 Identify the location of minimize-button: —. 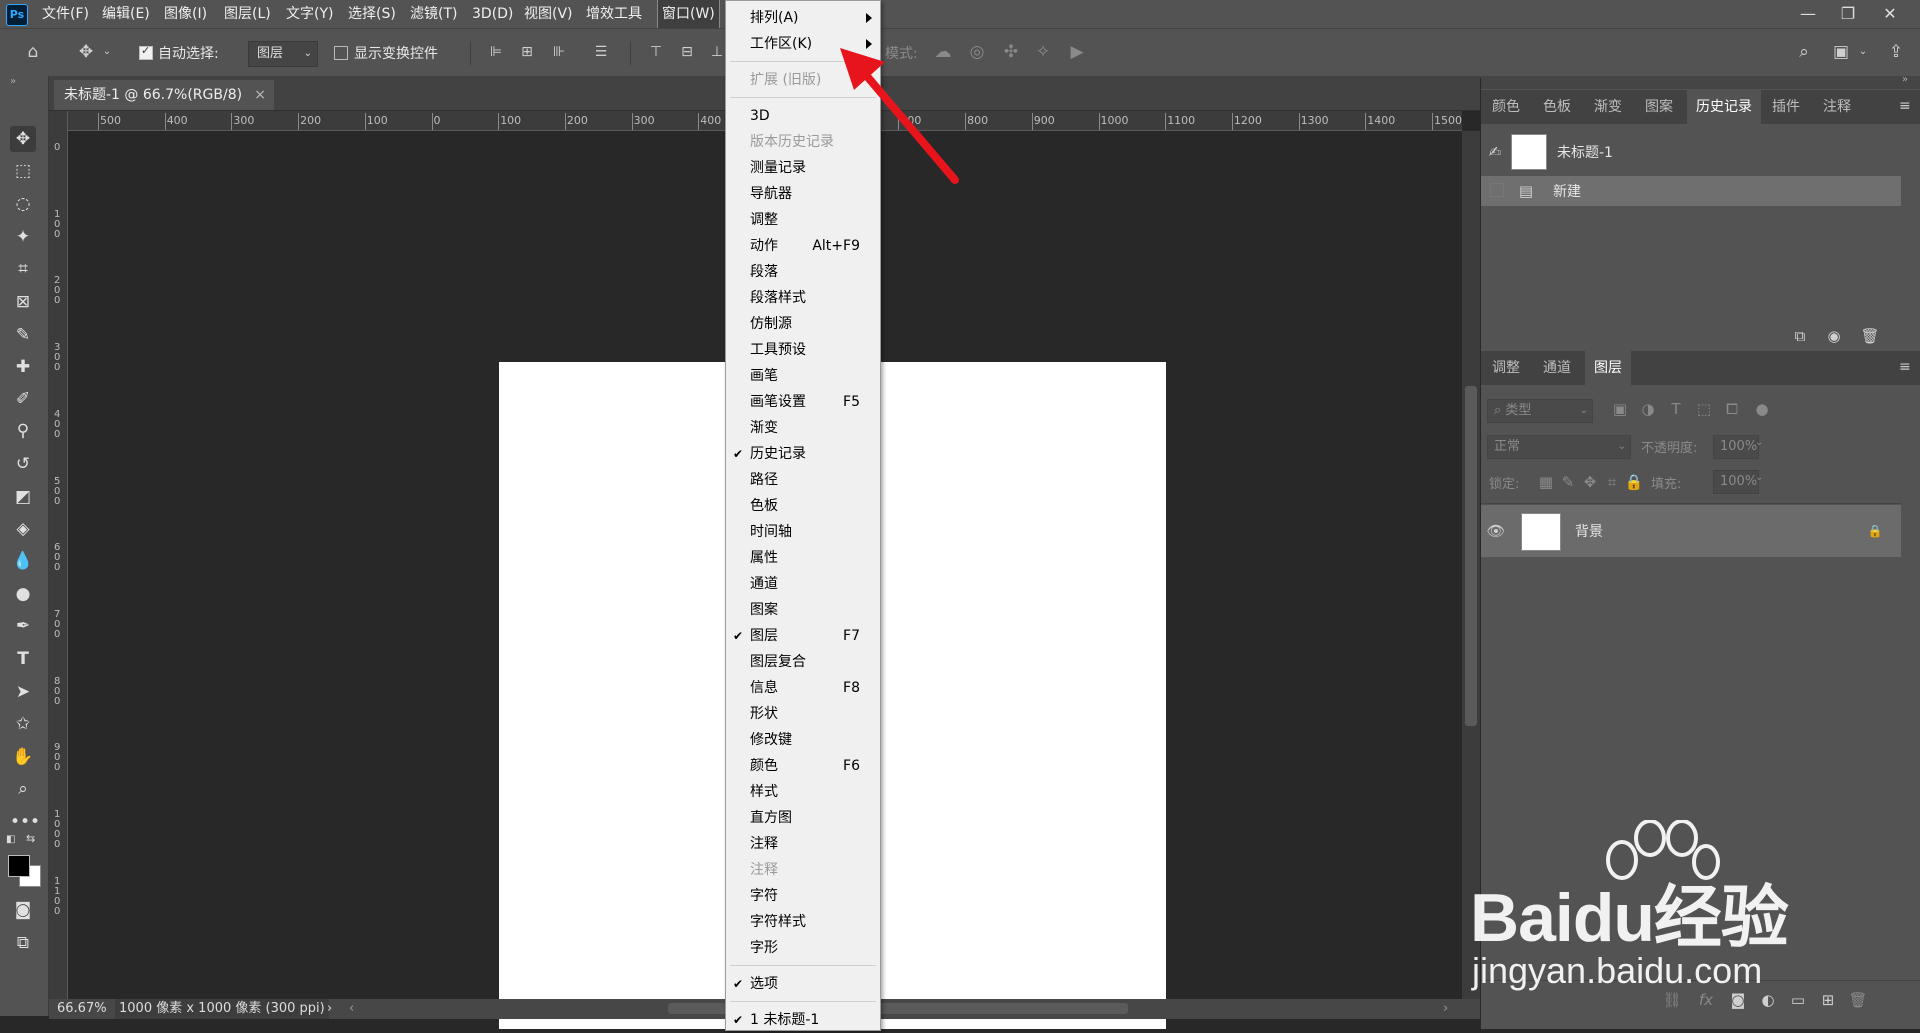
(1808, 14).